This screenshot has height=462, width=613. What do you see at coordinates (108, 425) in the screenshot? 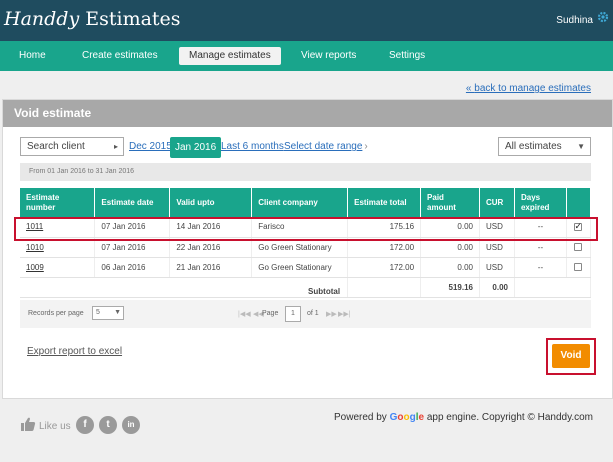
I see `twitter-icon: t` at bounding box center [108, 425].